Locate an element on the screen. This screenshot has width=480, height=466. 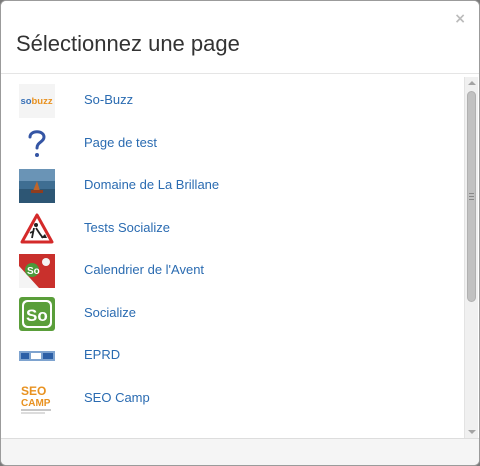
vertical-scrollbar is located at coordinates (471, 257).